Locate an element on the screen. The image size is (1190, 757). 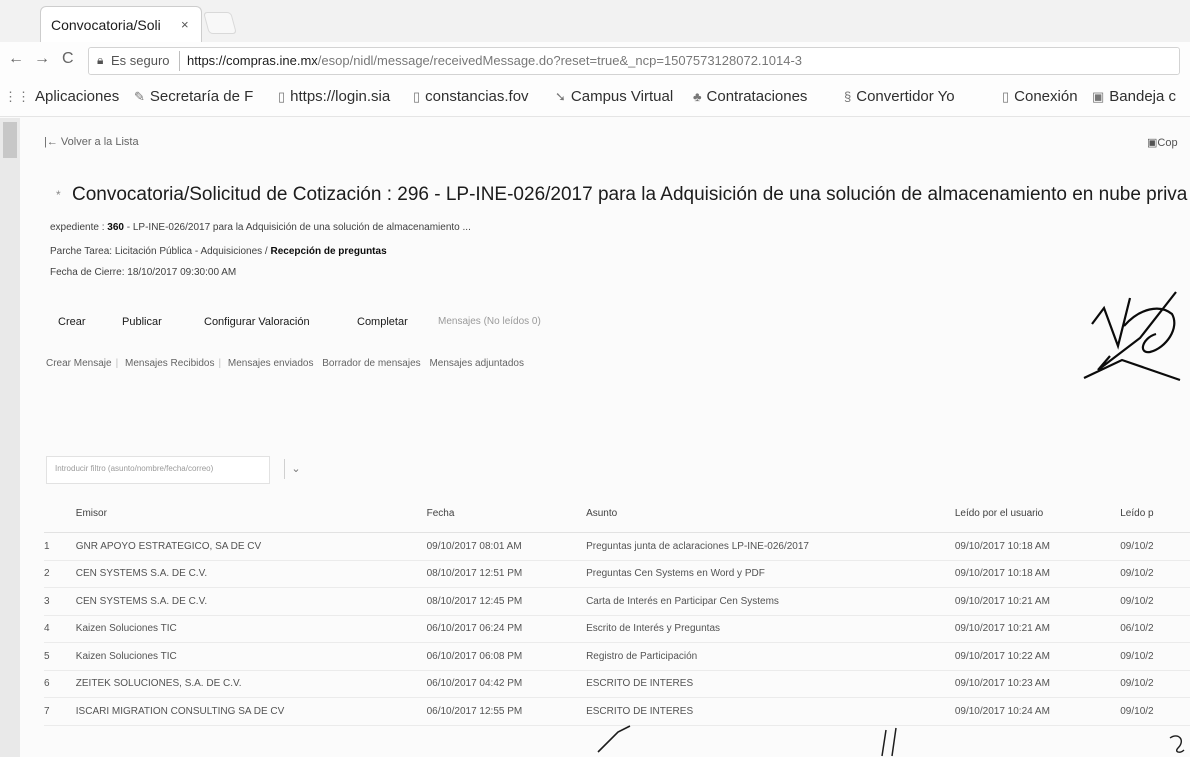
row-fecha: 06/10/2017 06:24 PM is located at coordinates (506, 629).